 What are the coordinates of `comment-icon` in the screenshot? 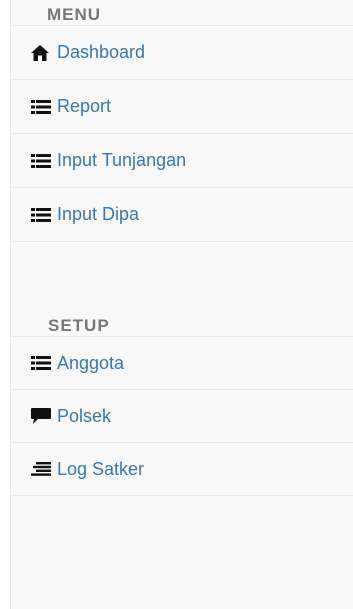 It's located at (42, 416).